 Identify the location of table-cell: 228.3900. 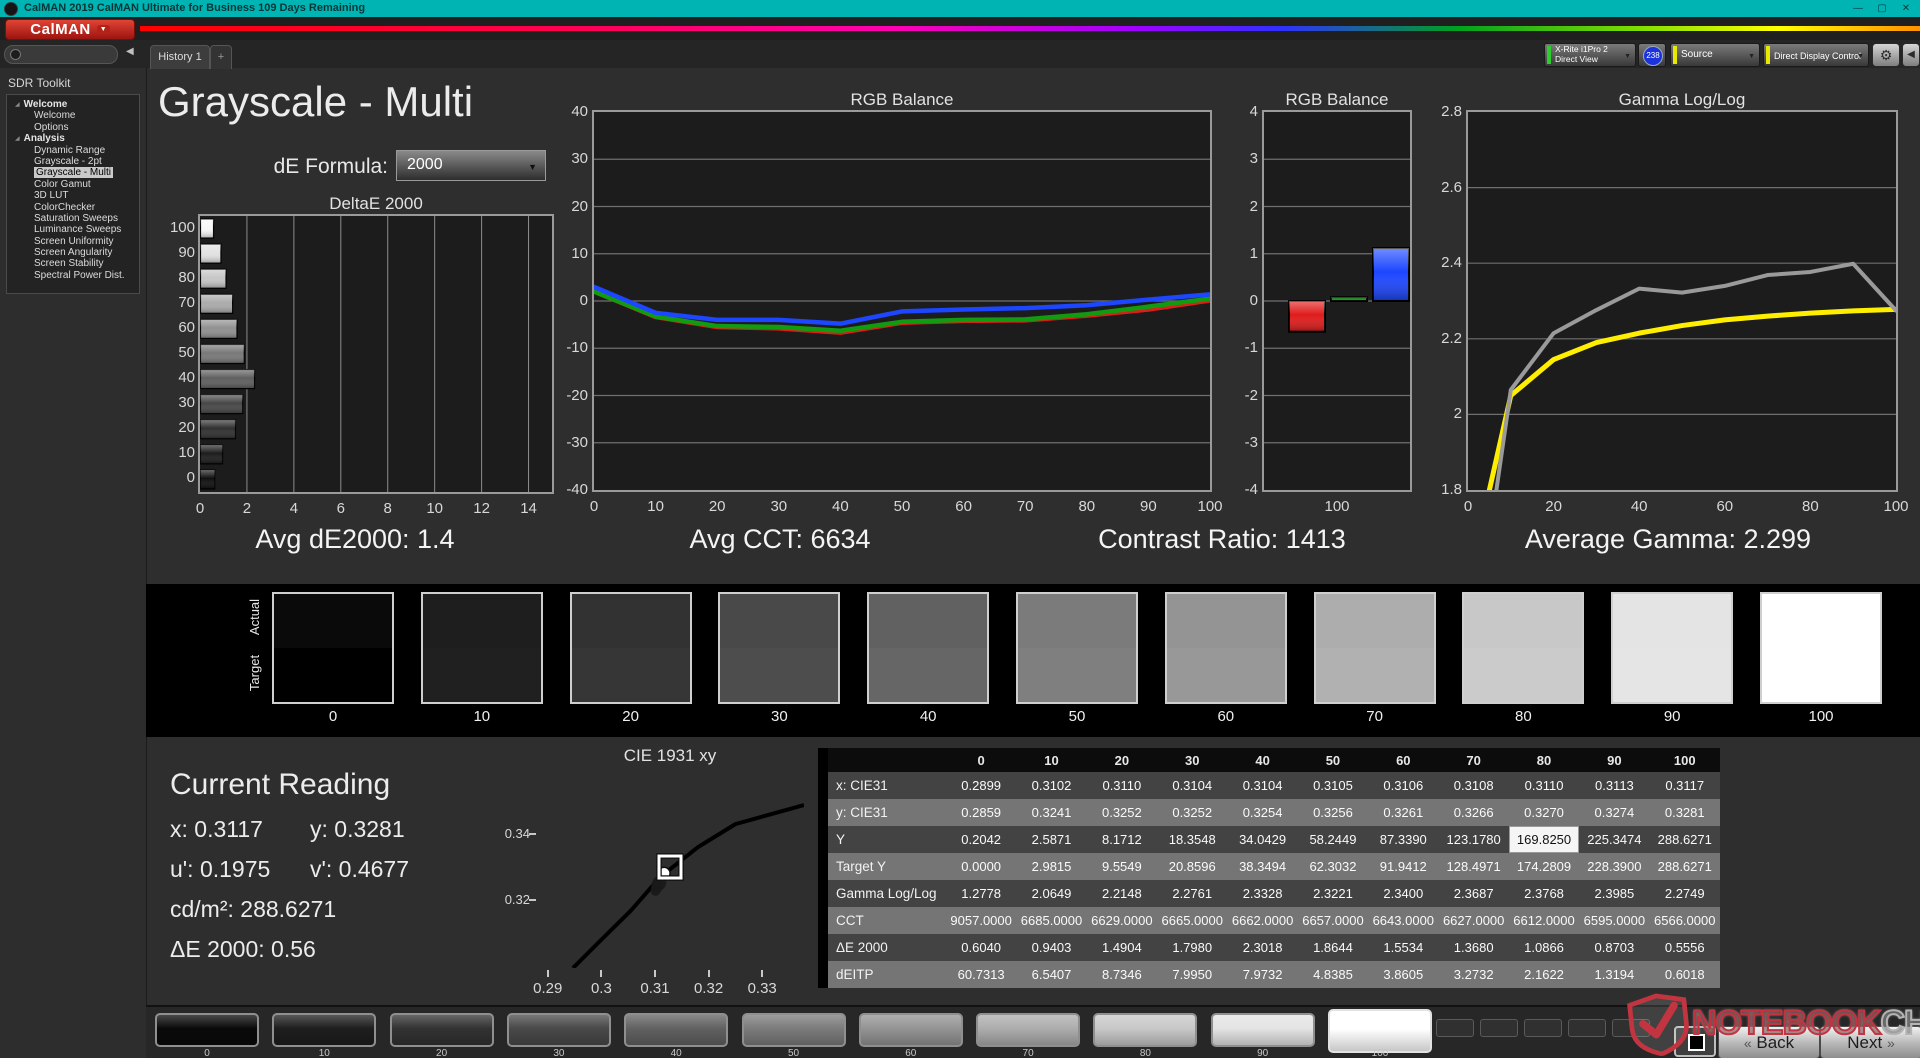
(1614, 866).